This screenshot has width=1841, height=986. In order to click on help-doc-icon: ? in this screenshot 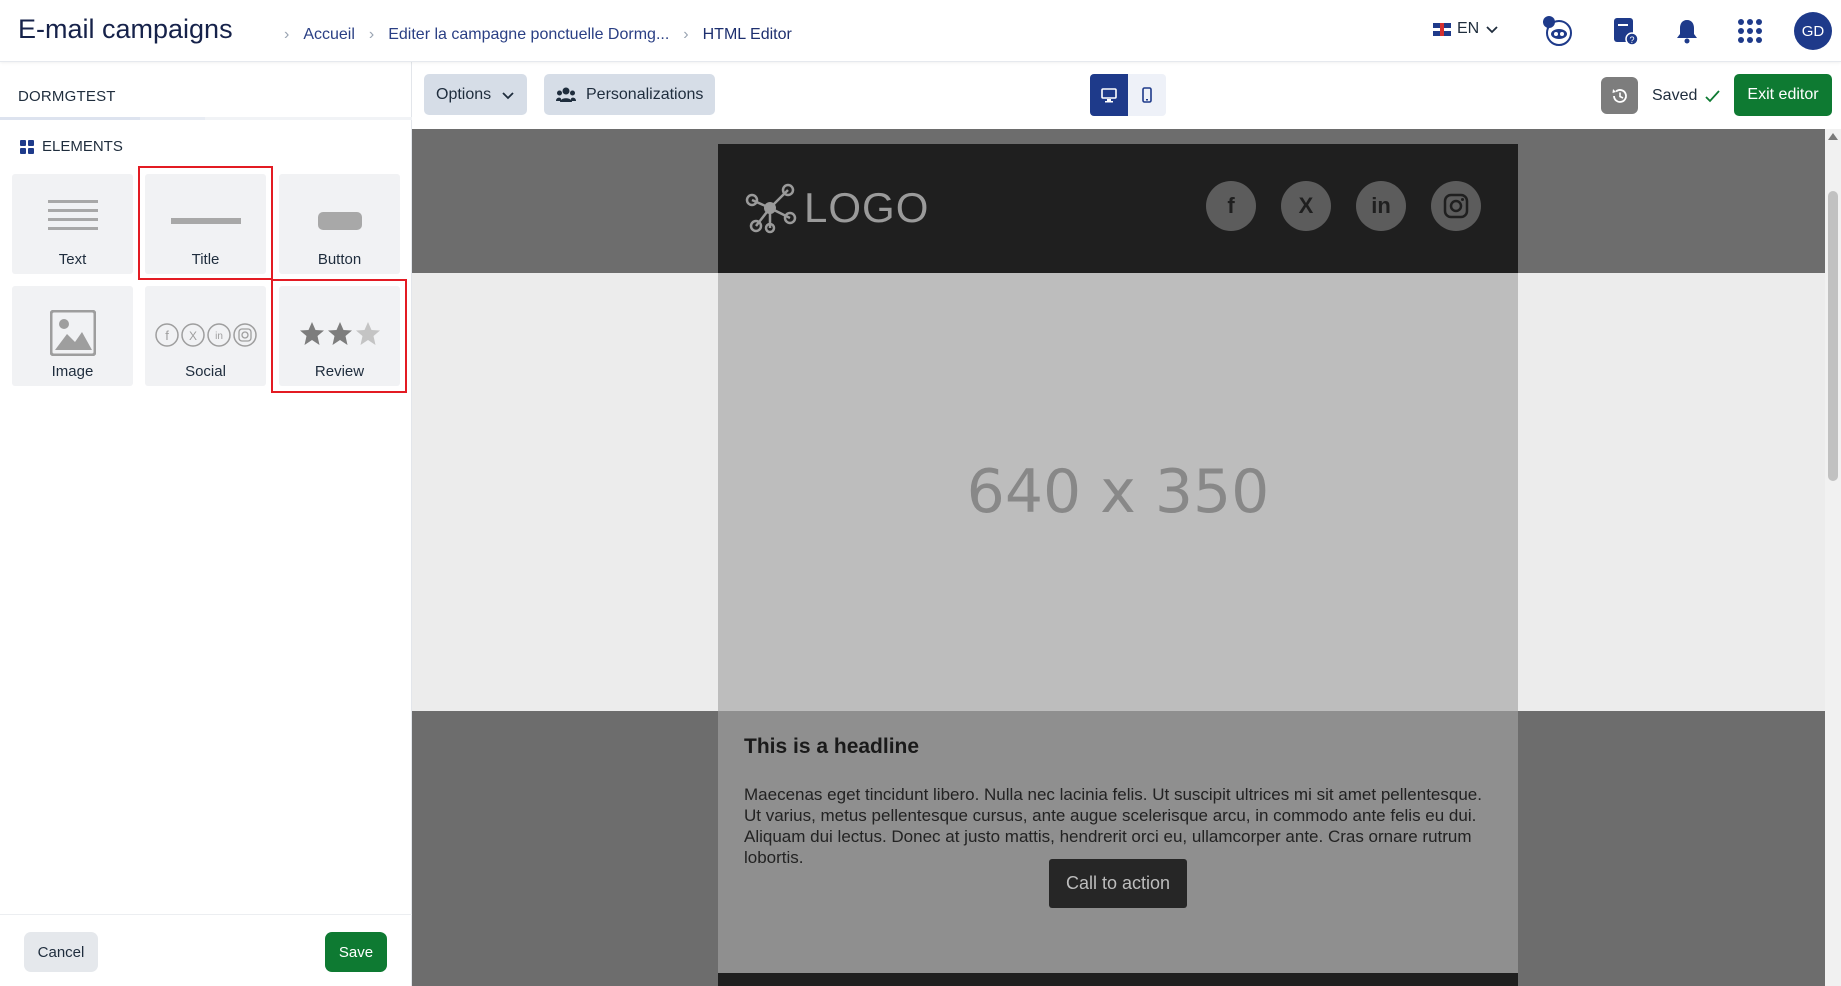, I will do `click(1625, 31)`.